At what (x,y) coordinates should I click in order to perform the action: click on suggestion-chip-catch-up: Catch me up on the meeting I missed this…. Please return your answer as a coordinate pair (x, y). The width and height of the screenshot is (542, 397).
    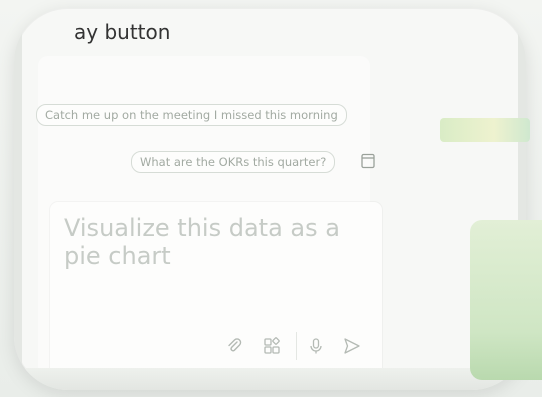
    Looking at the image, I should click on (191, 115).